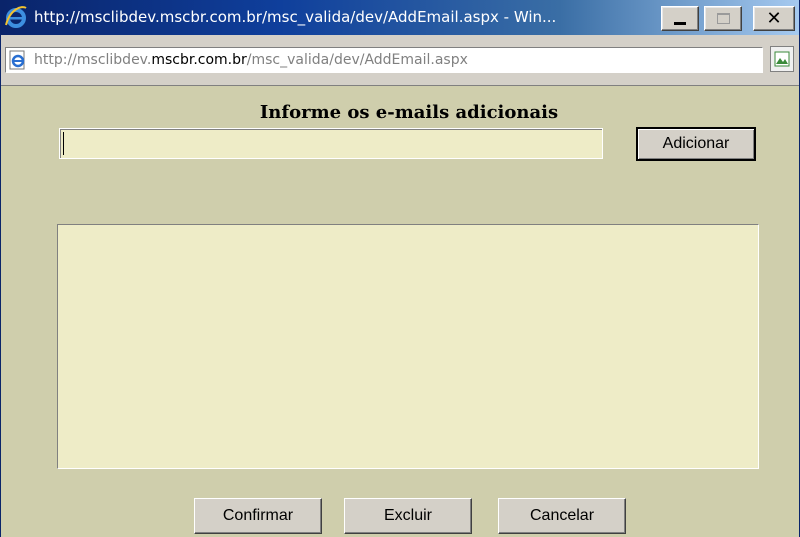 The height and width of the screenshot is (537, 800). Describe the element at coordinates (408, 516) in the screenshot. I see `delete-button: Excluir` at that location.